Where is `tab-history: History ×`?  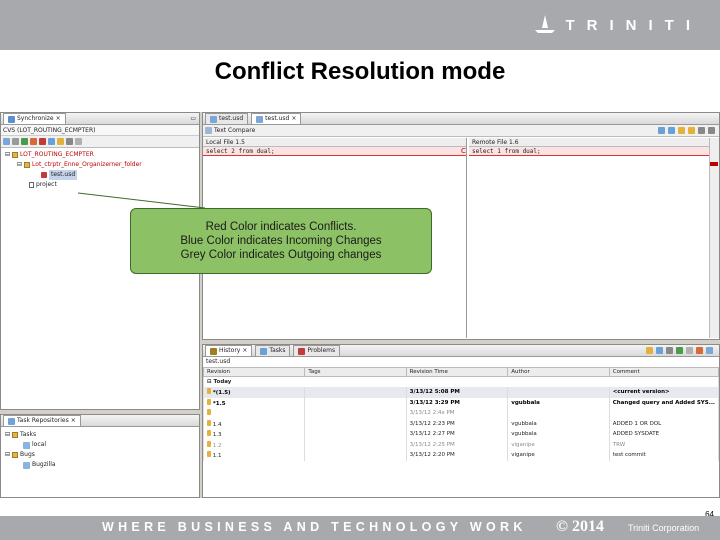 tab-history: History × is located at coordinates (229, 350).